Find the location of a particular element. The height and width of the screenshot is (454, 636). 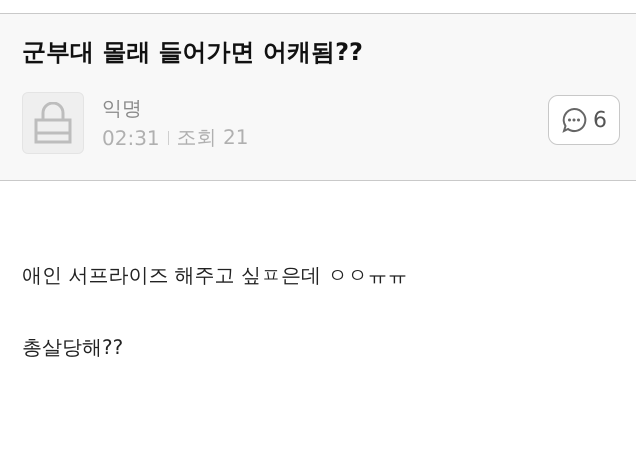

post-body-text: 애인 서프라이즈 해주고 싶ㅍ은데 ㅇㅇㅠㅠ is located at coordinates (215, 275).